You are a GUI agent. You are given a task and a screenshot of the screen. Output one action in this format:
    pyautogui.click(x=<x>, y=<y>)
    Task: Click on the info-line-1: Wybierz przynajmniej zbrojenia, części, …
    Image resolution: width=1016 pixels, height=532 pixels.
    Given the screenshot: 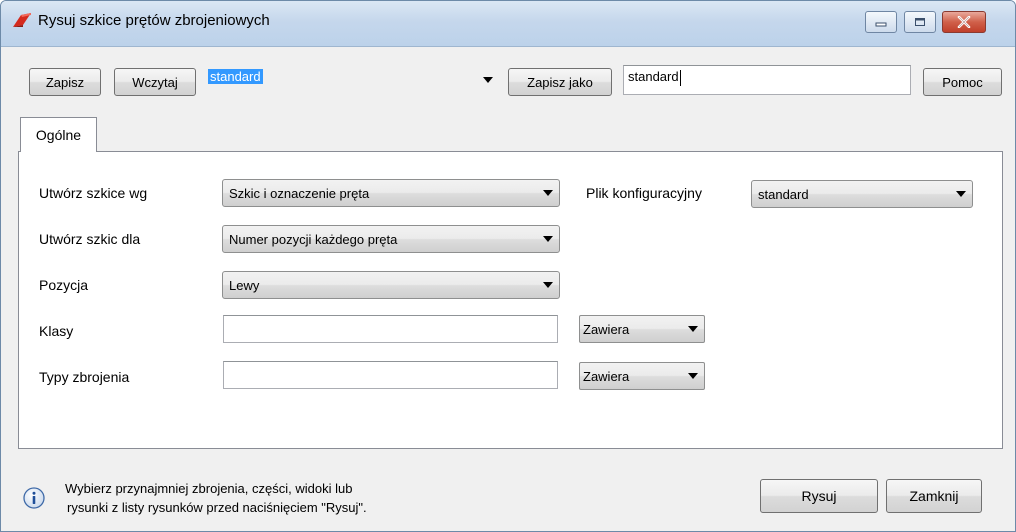 What is the action you would take?
    pyautogui.click(x=209, y=488)
    